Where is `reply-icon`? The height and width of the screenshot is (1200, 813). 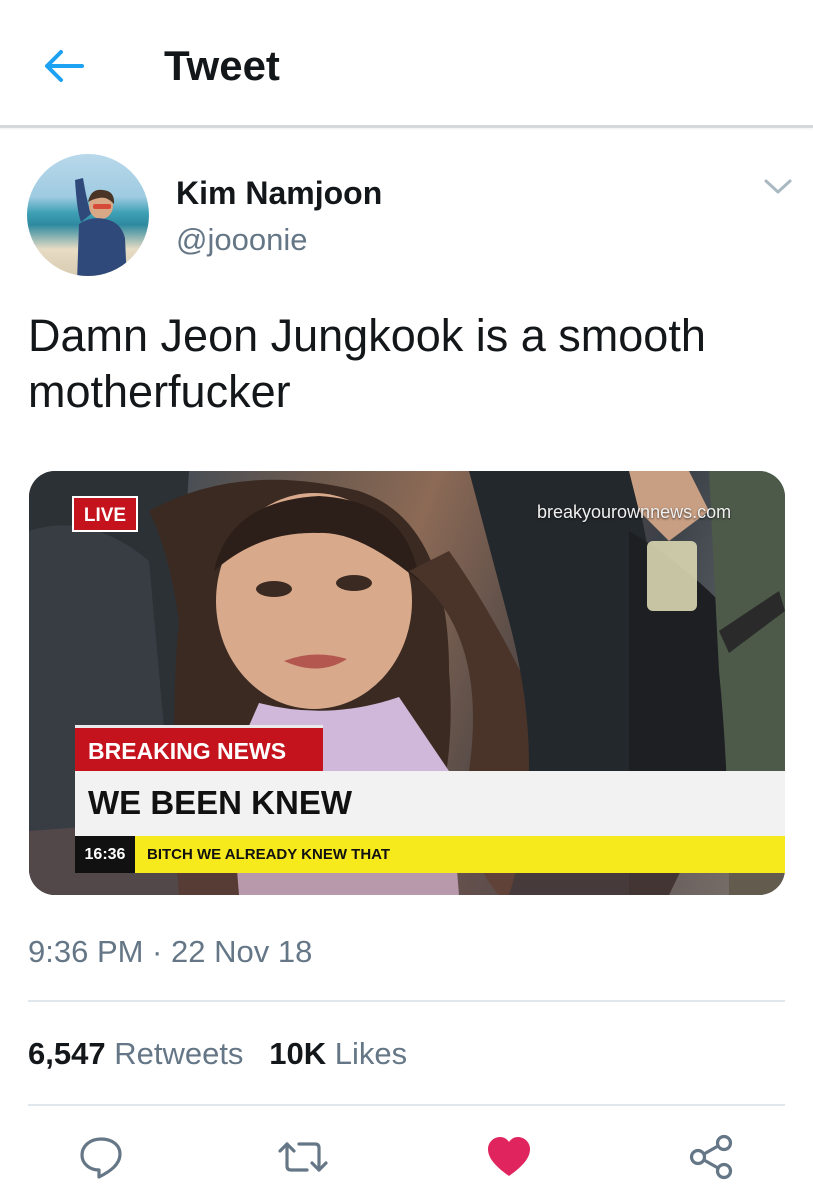
reply-icon is located at coordinates (101, 1158).